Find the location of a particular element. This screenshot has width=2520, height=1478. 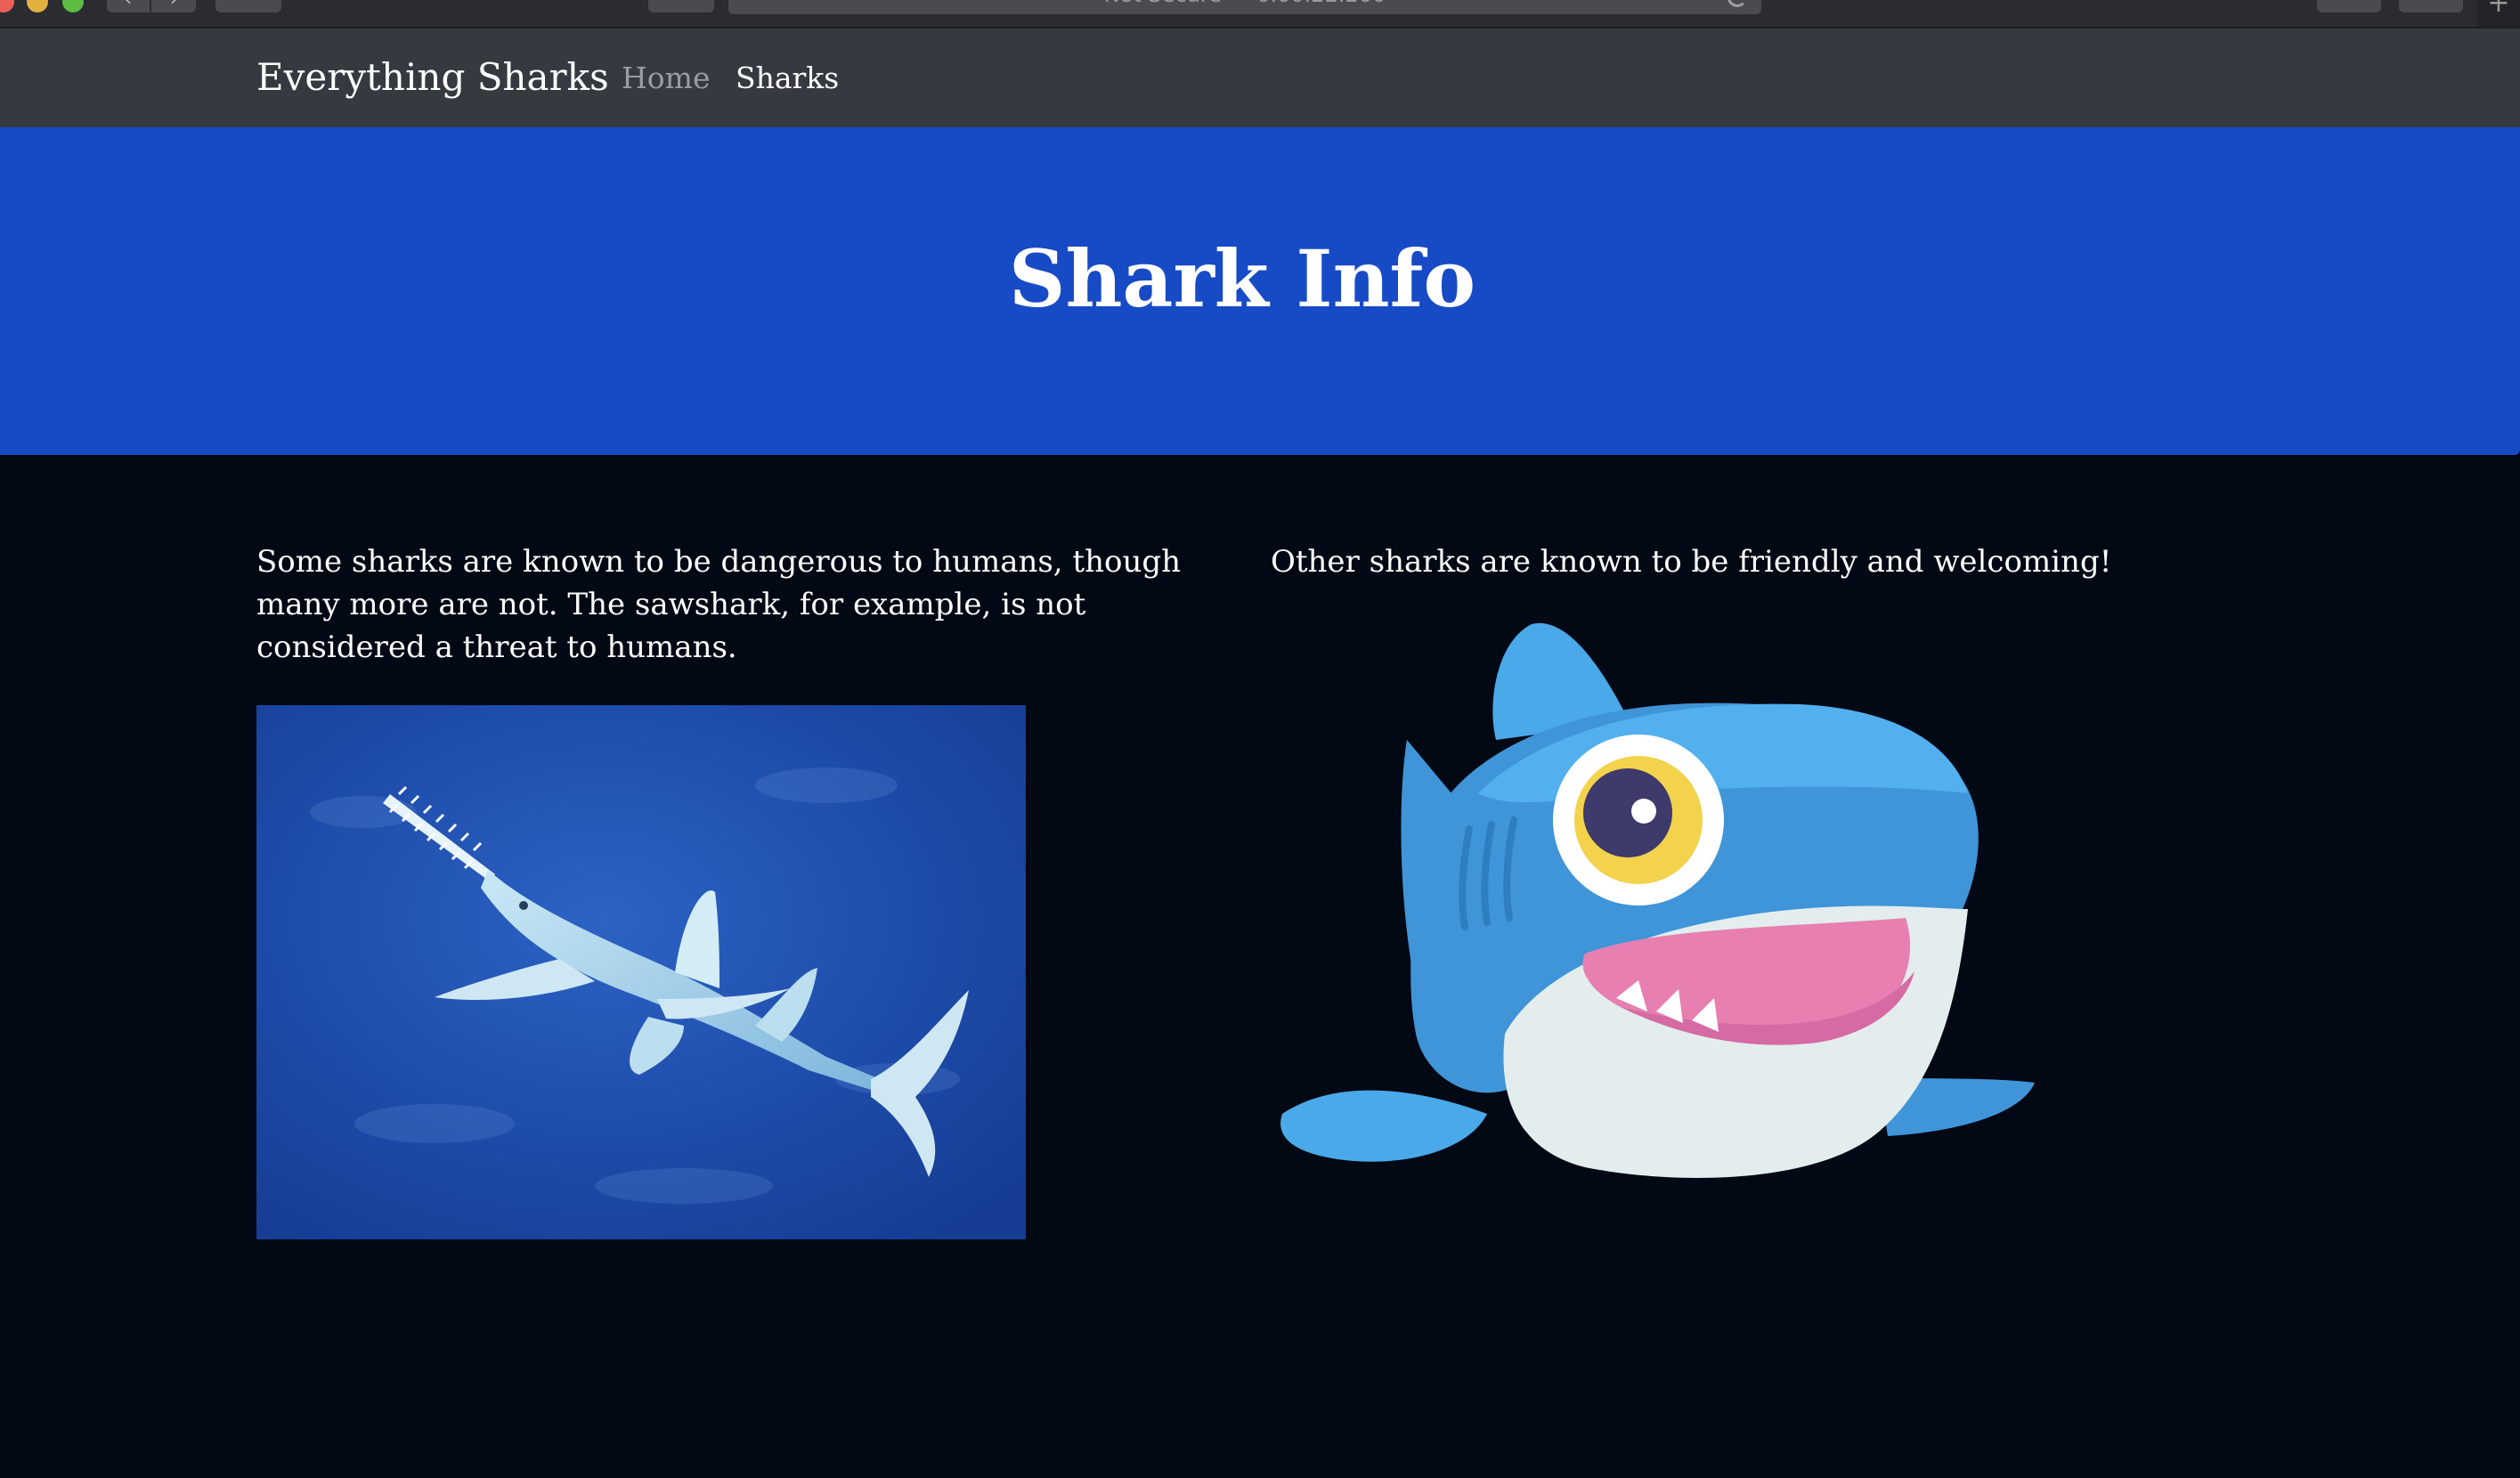

browser-toolbar: ‹ › Not Secure — 0.00.22.200 + is located at coordinates (1260, 14).